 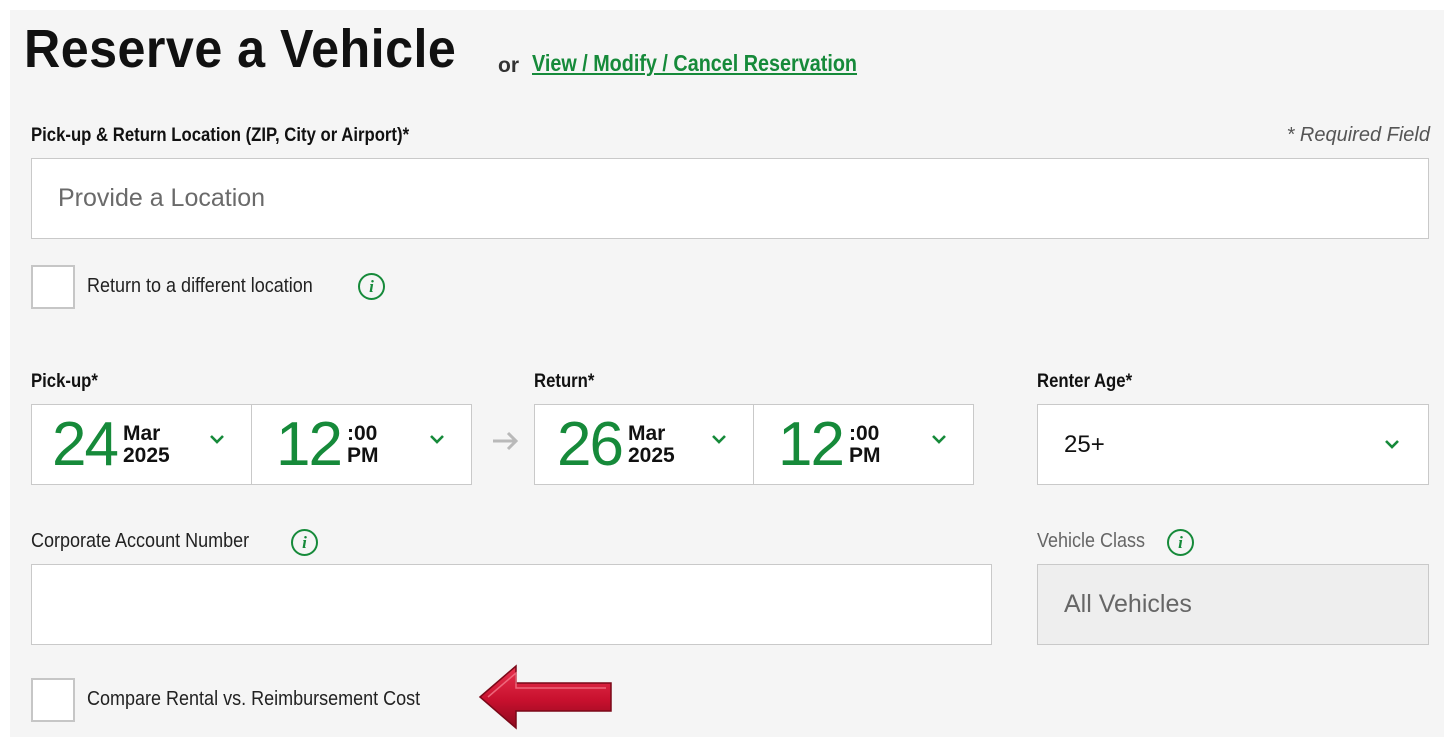 What do you see at coordinates (506, 441) in the screenshot?
I see `arrow-right-icon` at bounding box center [506, 441].